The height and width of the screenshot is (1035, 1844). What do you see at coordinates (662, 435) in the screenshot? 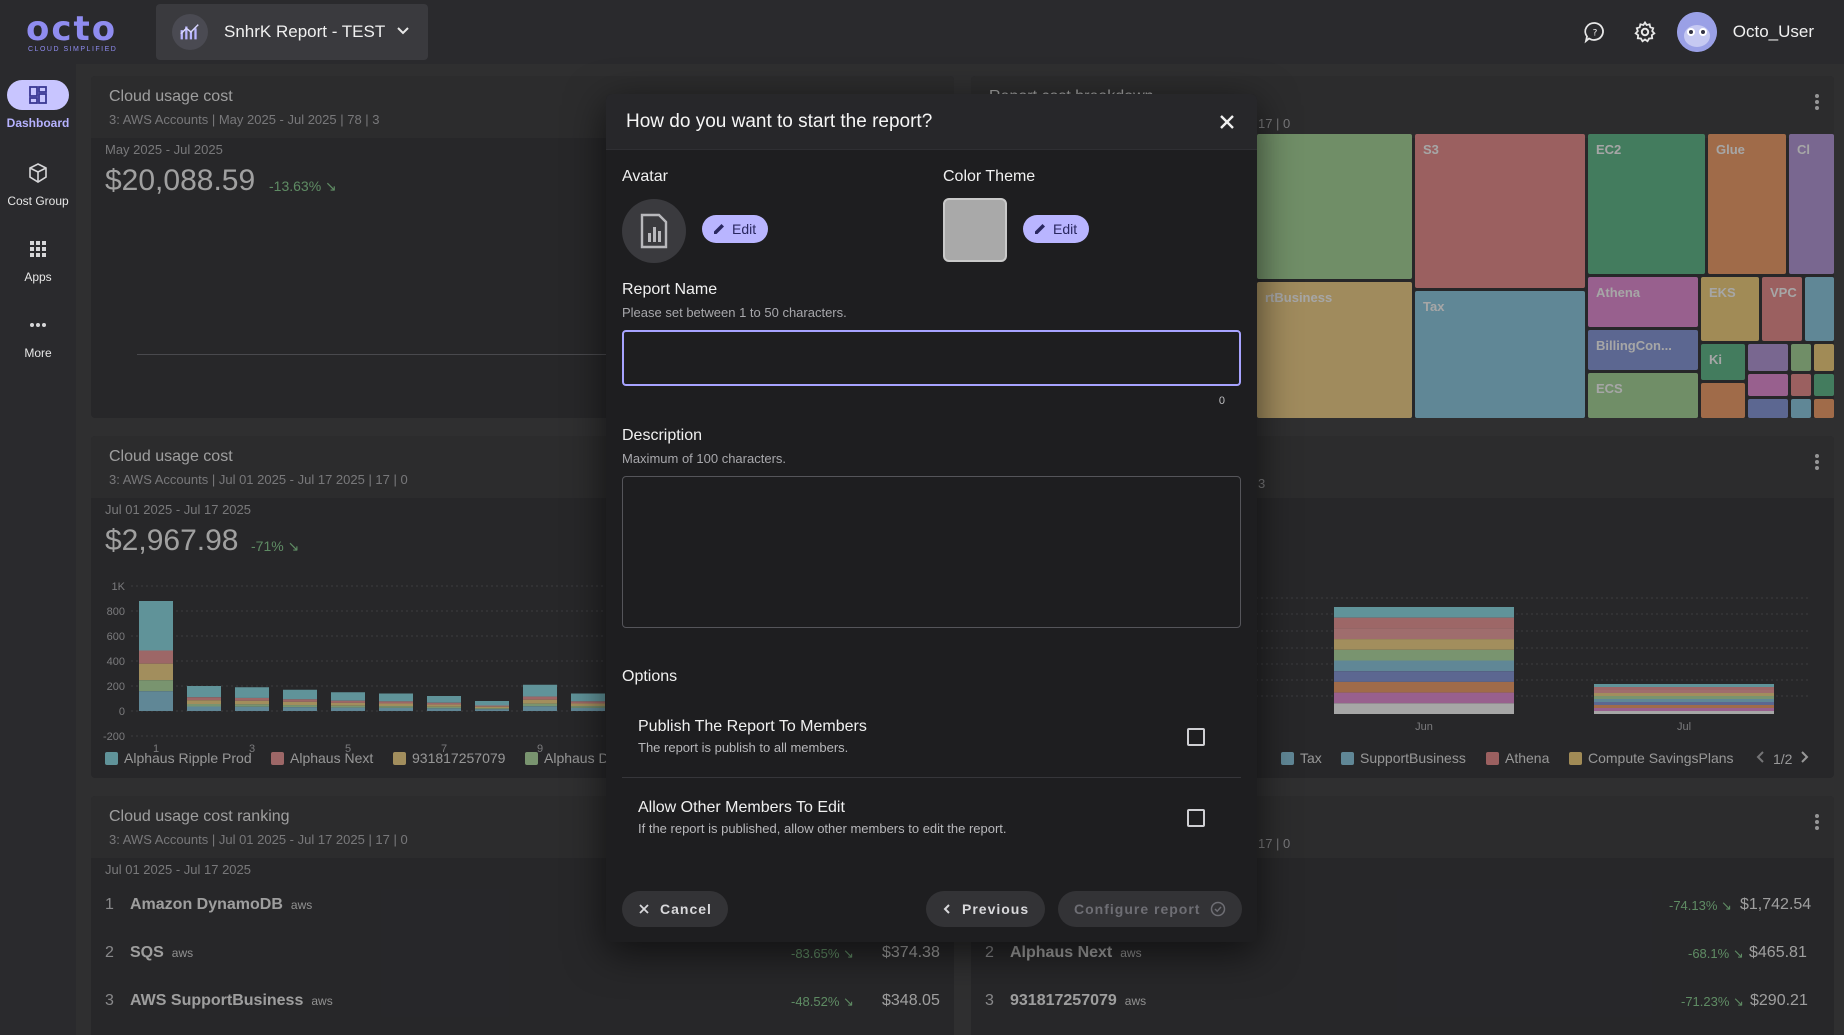
I see `description-label: Description` at bounding box center [662, 435].